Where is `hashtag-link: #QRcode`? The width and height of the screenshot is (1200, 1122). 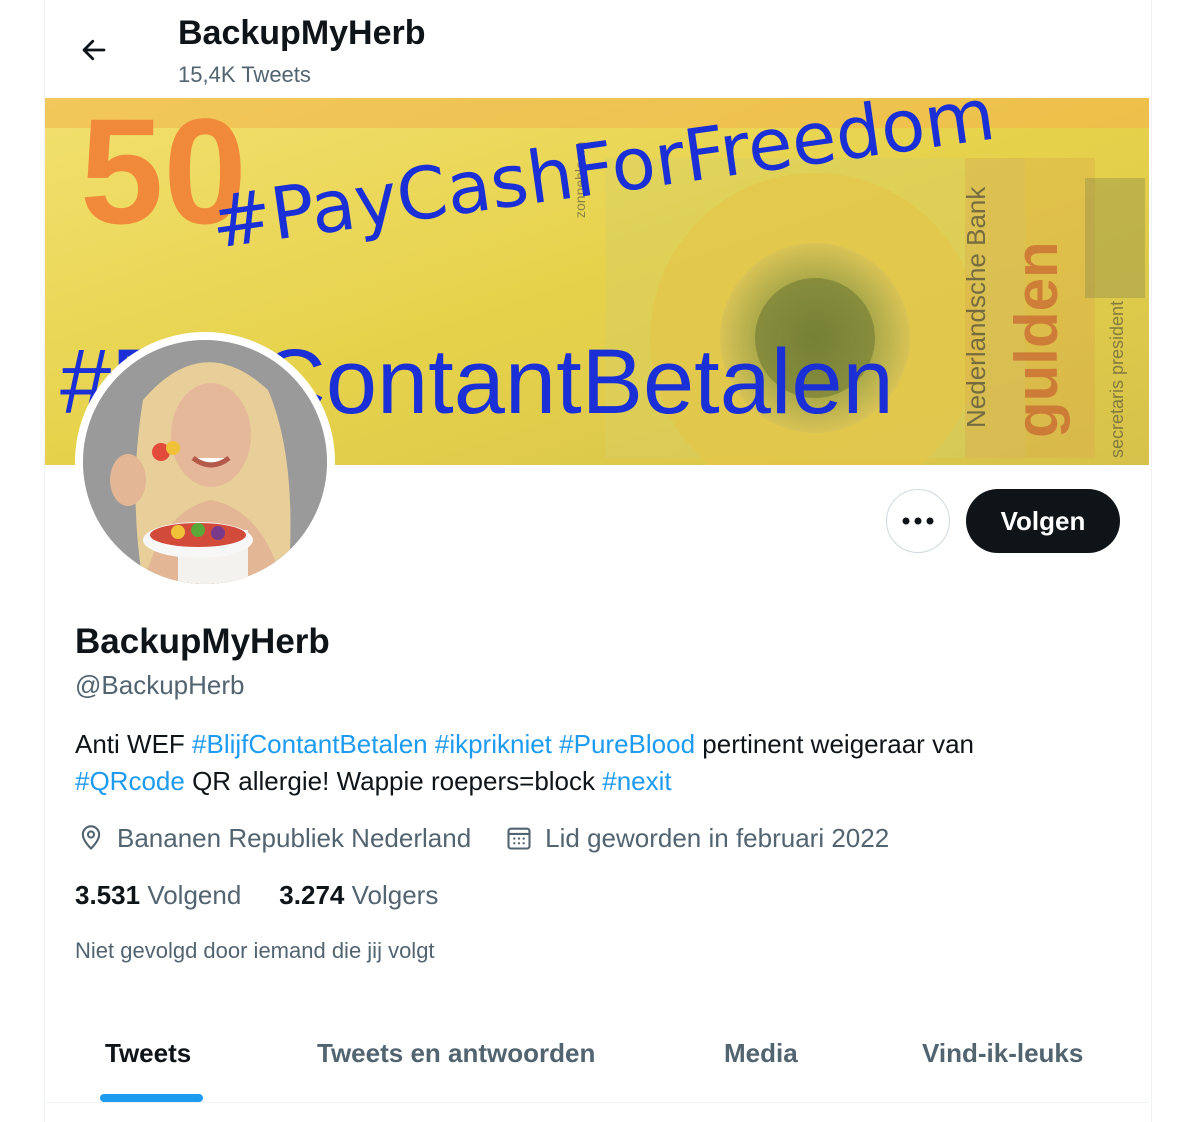
hashtag-link: #QRcode is located at coordinates (130, 781).